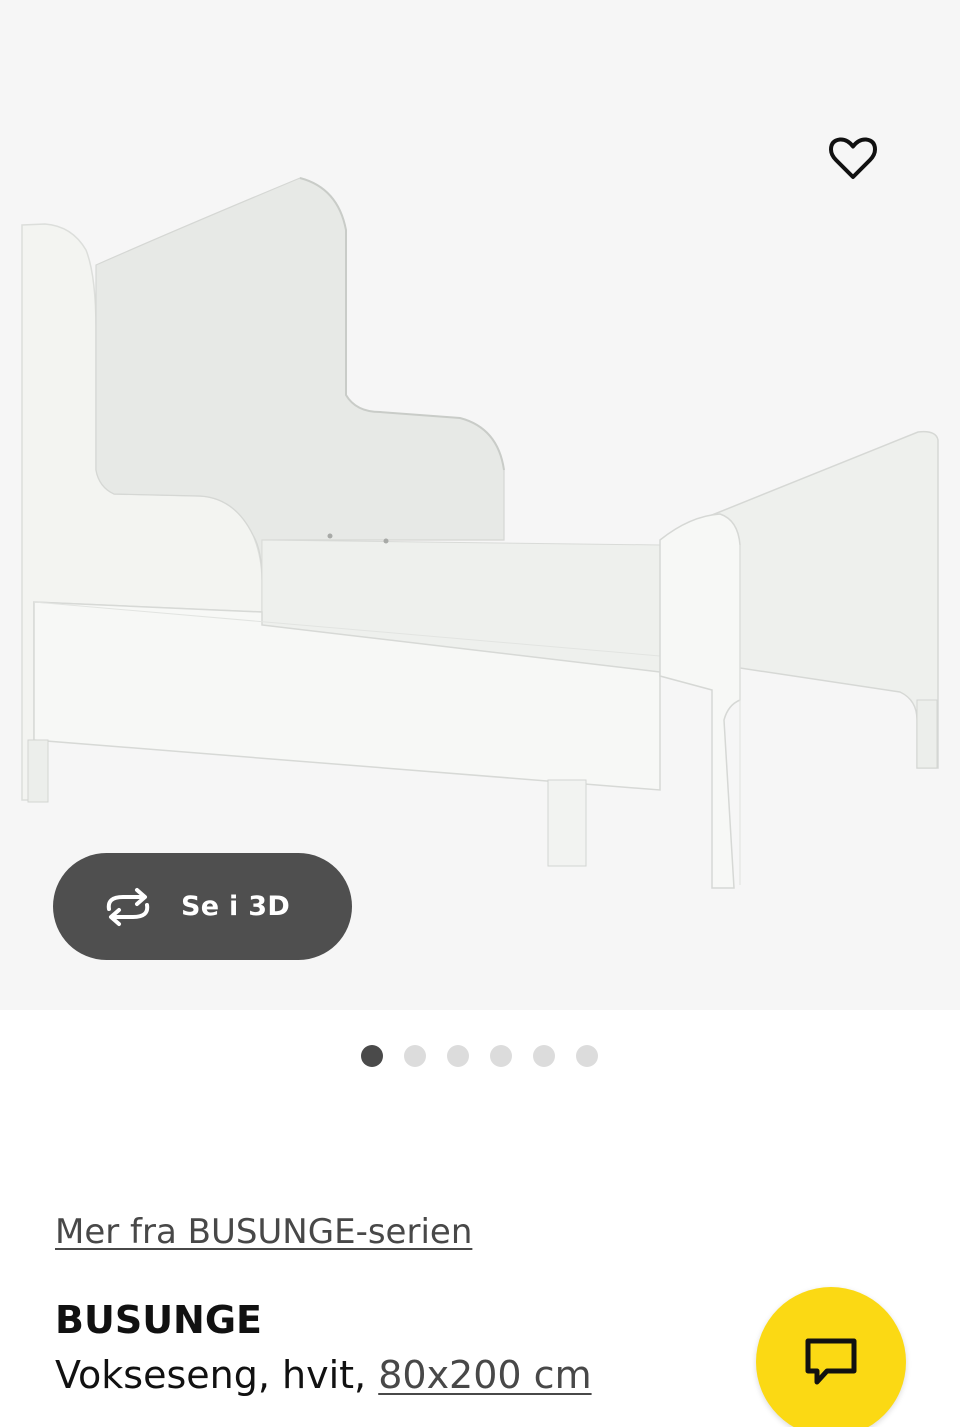 The image size is (960, 1427). I want to click on series-link: Mer fra BUSUNGE-serien, so click(263, 1232).